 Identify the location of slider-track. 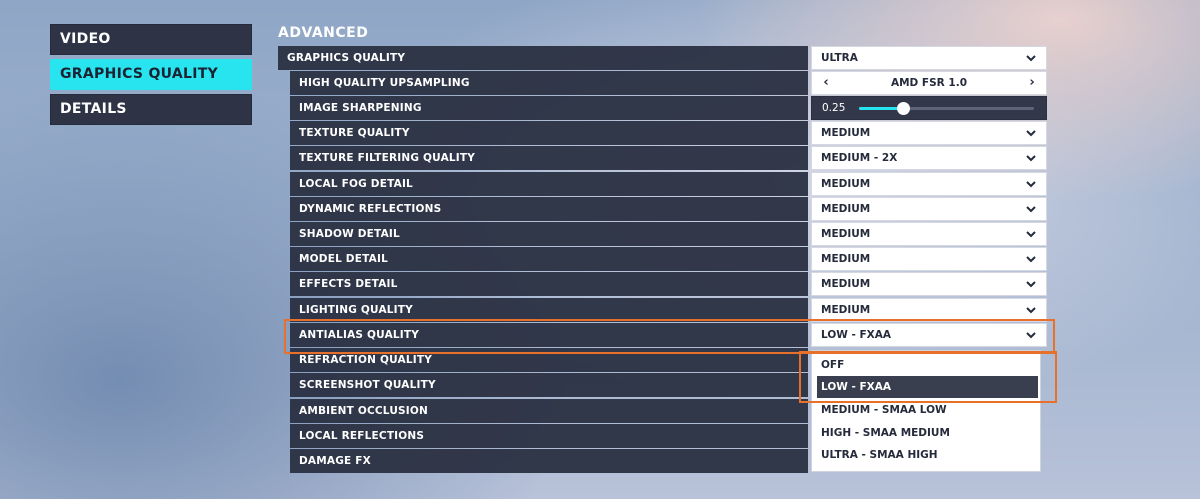
(946, 108).